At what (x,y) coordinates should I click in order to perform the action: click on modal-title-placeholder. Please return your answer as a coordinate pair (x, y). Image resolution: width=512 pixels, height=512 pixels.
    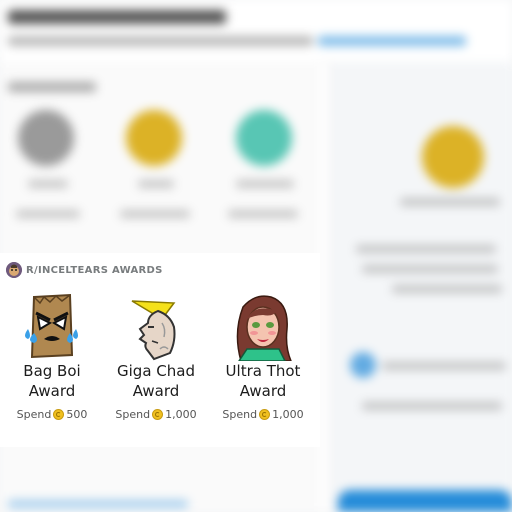
    Looking at the image, I should click on (117, 17).